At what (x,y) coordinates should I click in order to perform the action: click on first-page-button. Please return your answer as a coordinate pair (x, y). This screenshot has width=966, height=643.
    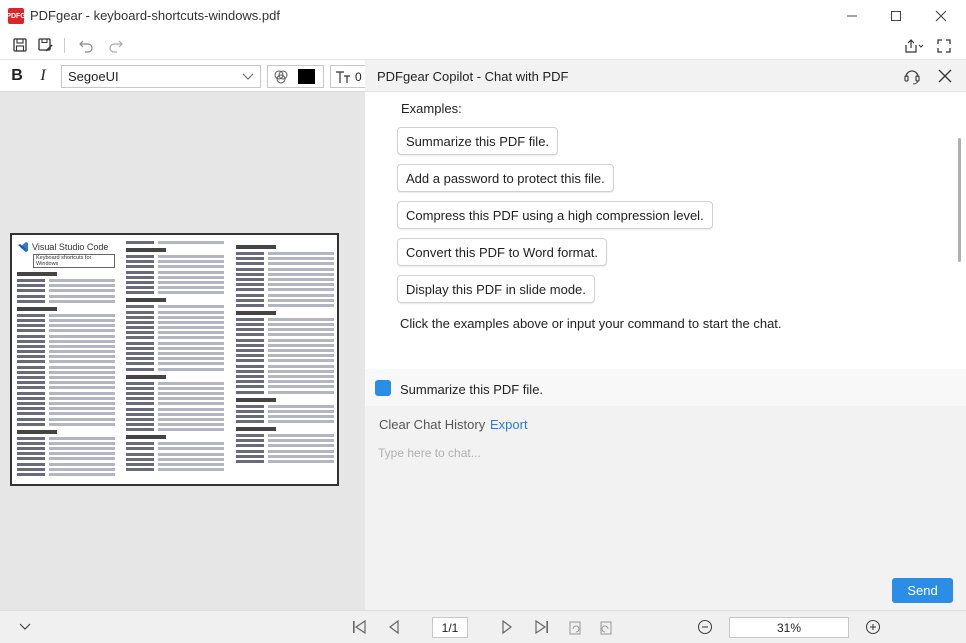
    Looking at the image, I should click on (359, 627).